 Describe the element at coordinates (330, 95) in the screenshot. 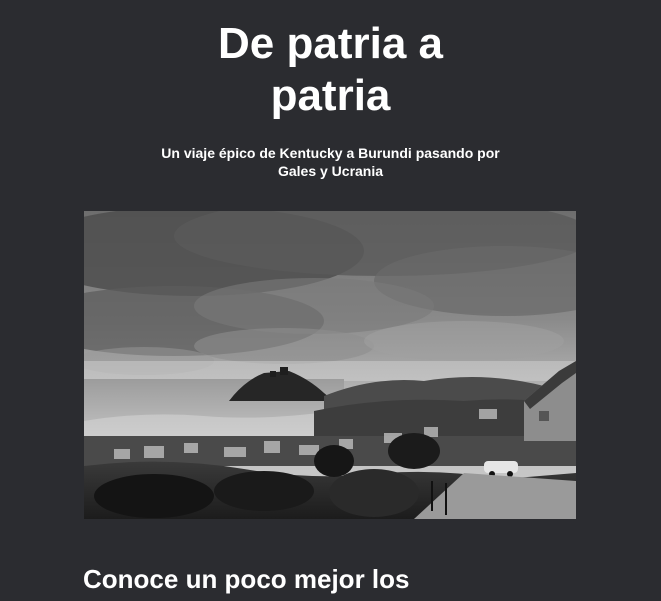

I see `article-title-line-2: patria` at that location.